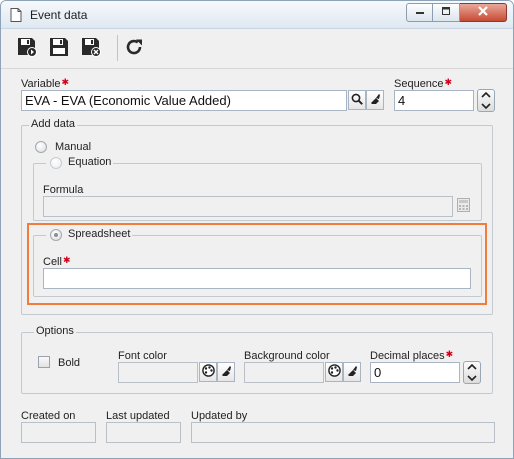 This screenshot has width=514, height=459. What do you see at coordinates (117, 48) in the screenshot?
I see `toolbar-separator` at bounding box center [117, 48].